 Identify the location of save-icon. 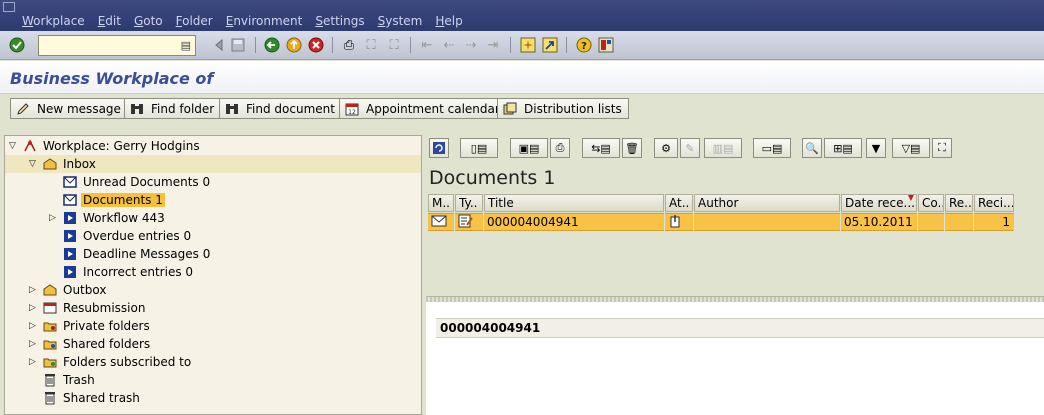
(238, 45).